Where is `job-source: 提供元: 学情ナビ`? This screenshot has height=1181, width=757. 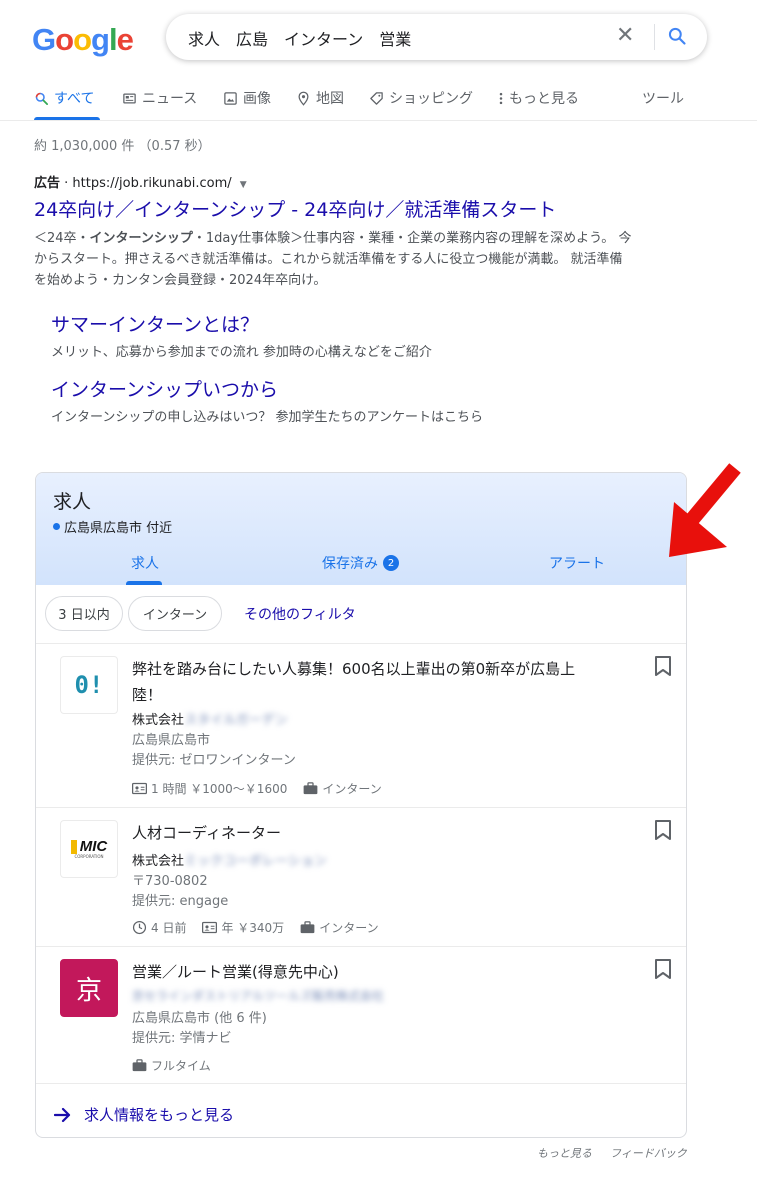
job-source: 提供元: 学情ナビ is located at coordinates (182, 1038).